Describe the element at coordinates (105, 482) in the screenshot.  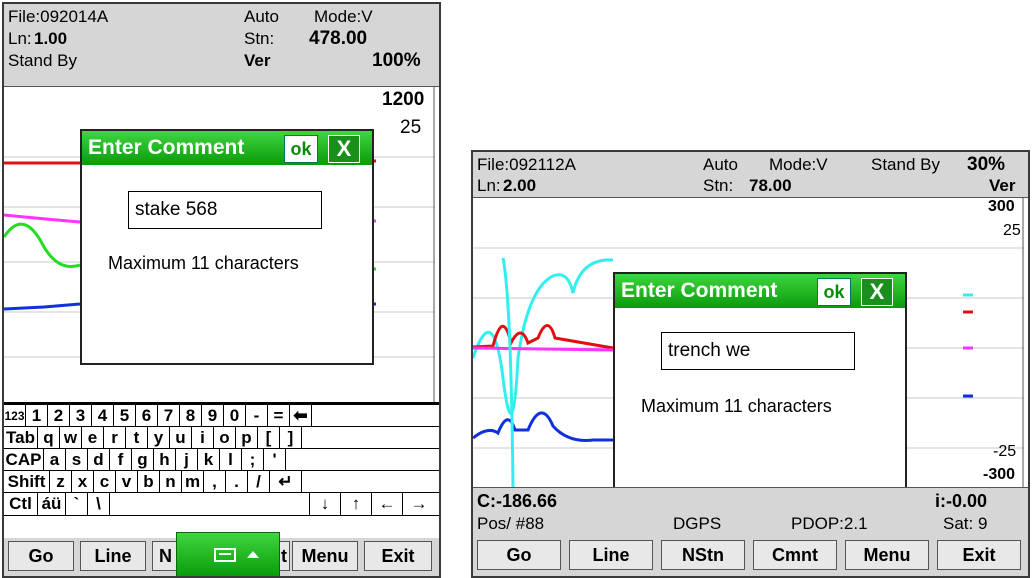
I see `key-c: c` at that location.